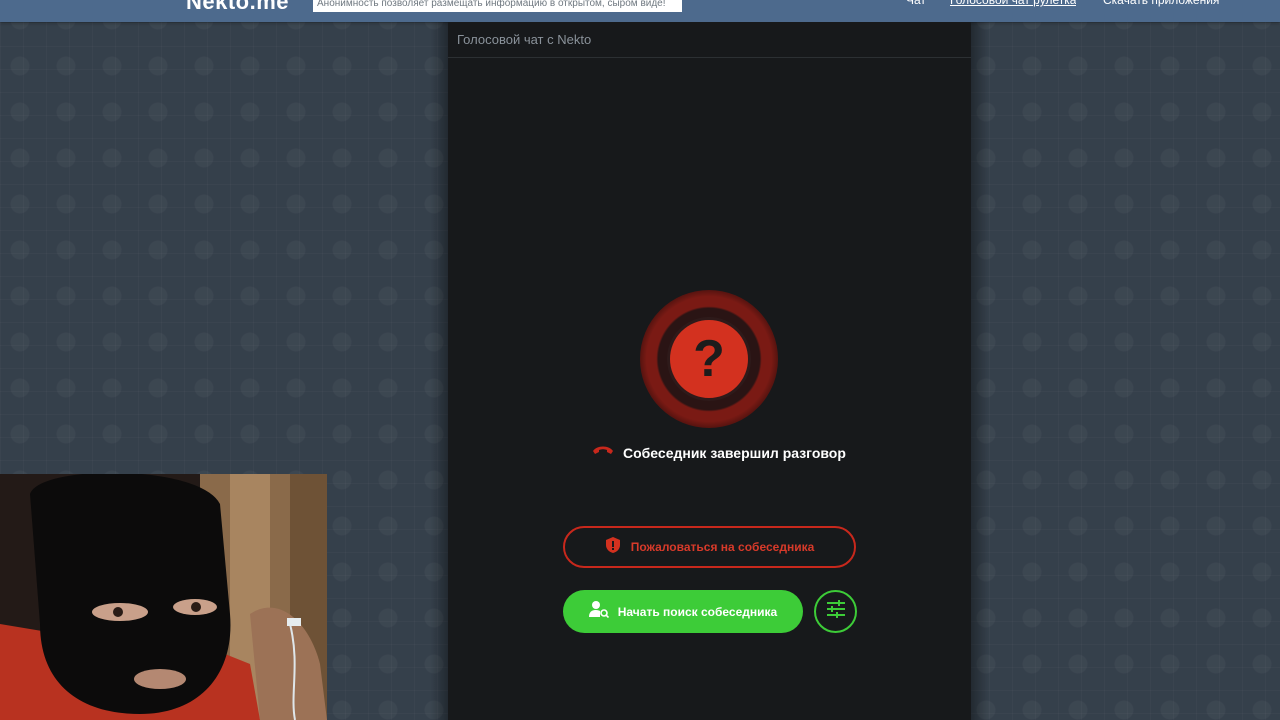  What do you see at coordinates (1161, 4) in the screenshot?
I see `nav-link-download-apps: Скачать приложения` at bounding box center [1161, 4].